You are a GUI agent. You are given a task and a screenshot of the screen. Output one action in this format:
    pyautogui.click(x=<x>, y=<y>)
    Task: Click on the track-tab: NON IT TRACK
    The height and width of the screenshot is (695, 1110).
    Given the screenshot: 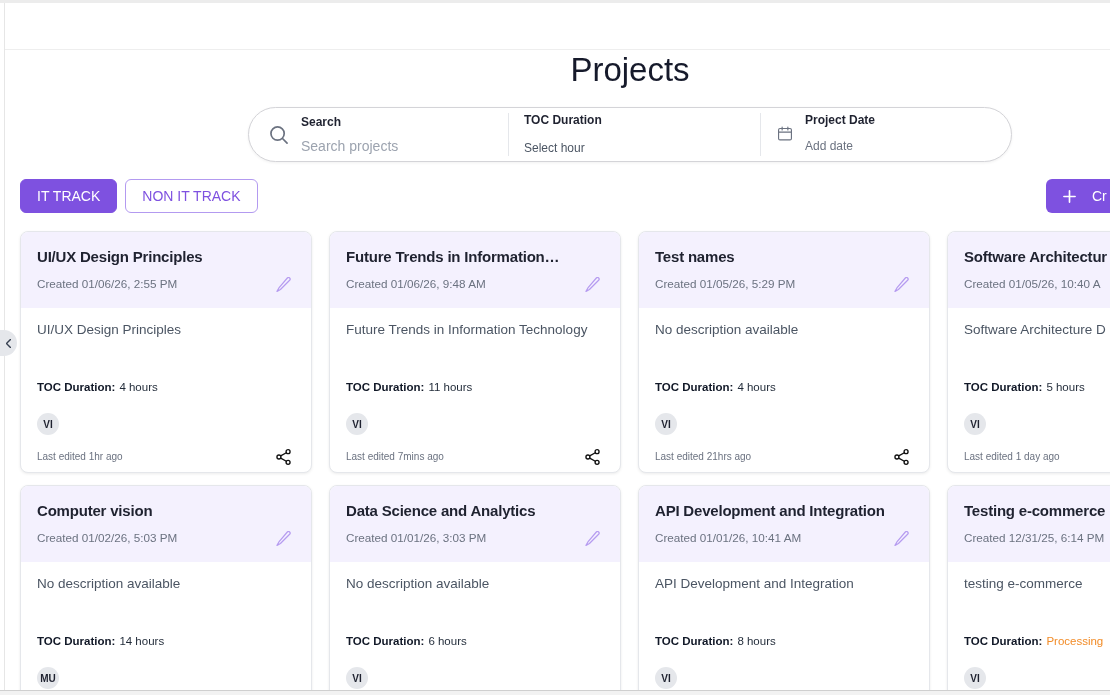 What is the action you would take?
    pyautogui.click(x=191, y=196)
    